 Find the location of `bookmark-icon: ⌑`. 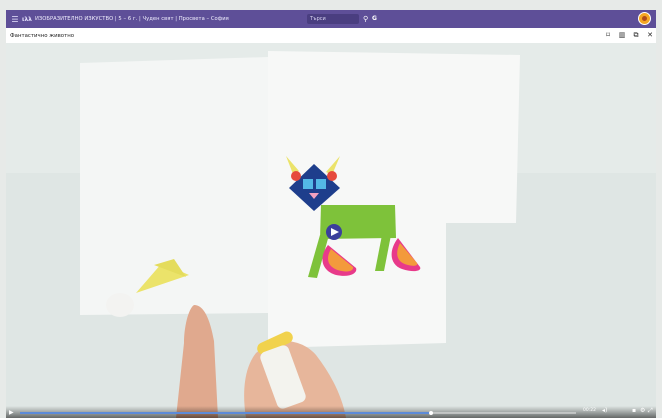

bookmark-icon: ⌑ is located at coordinates (608, 35).